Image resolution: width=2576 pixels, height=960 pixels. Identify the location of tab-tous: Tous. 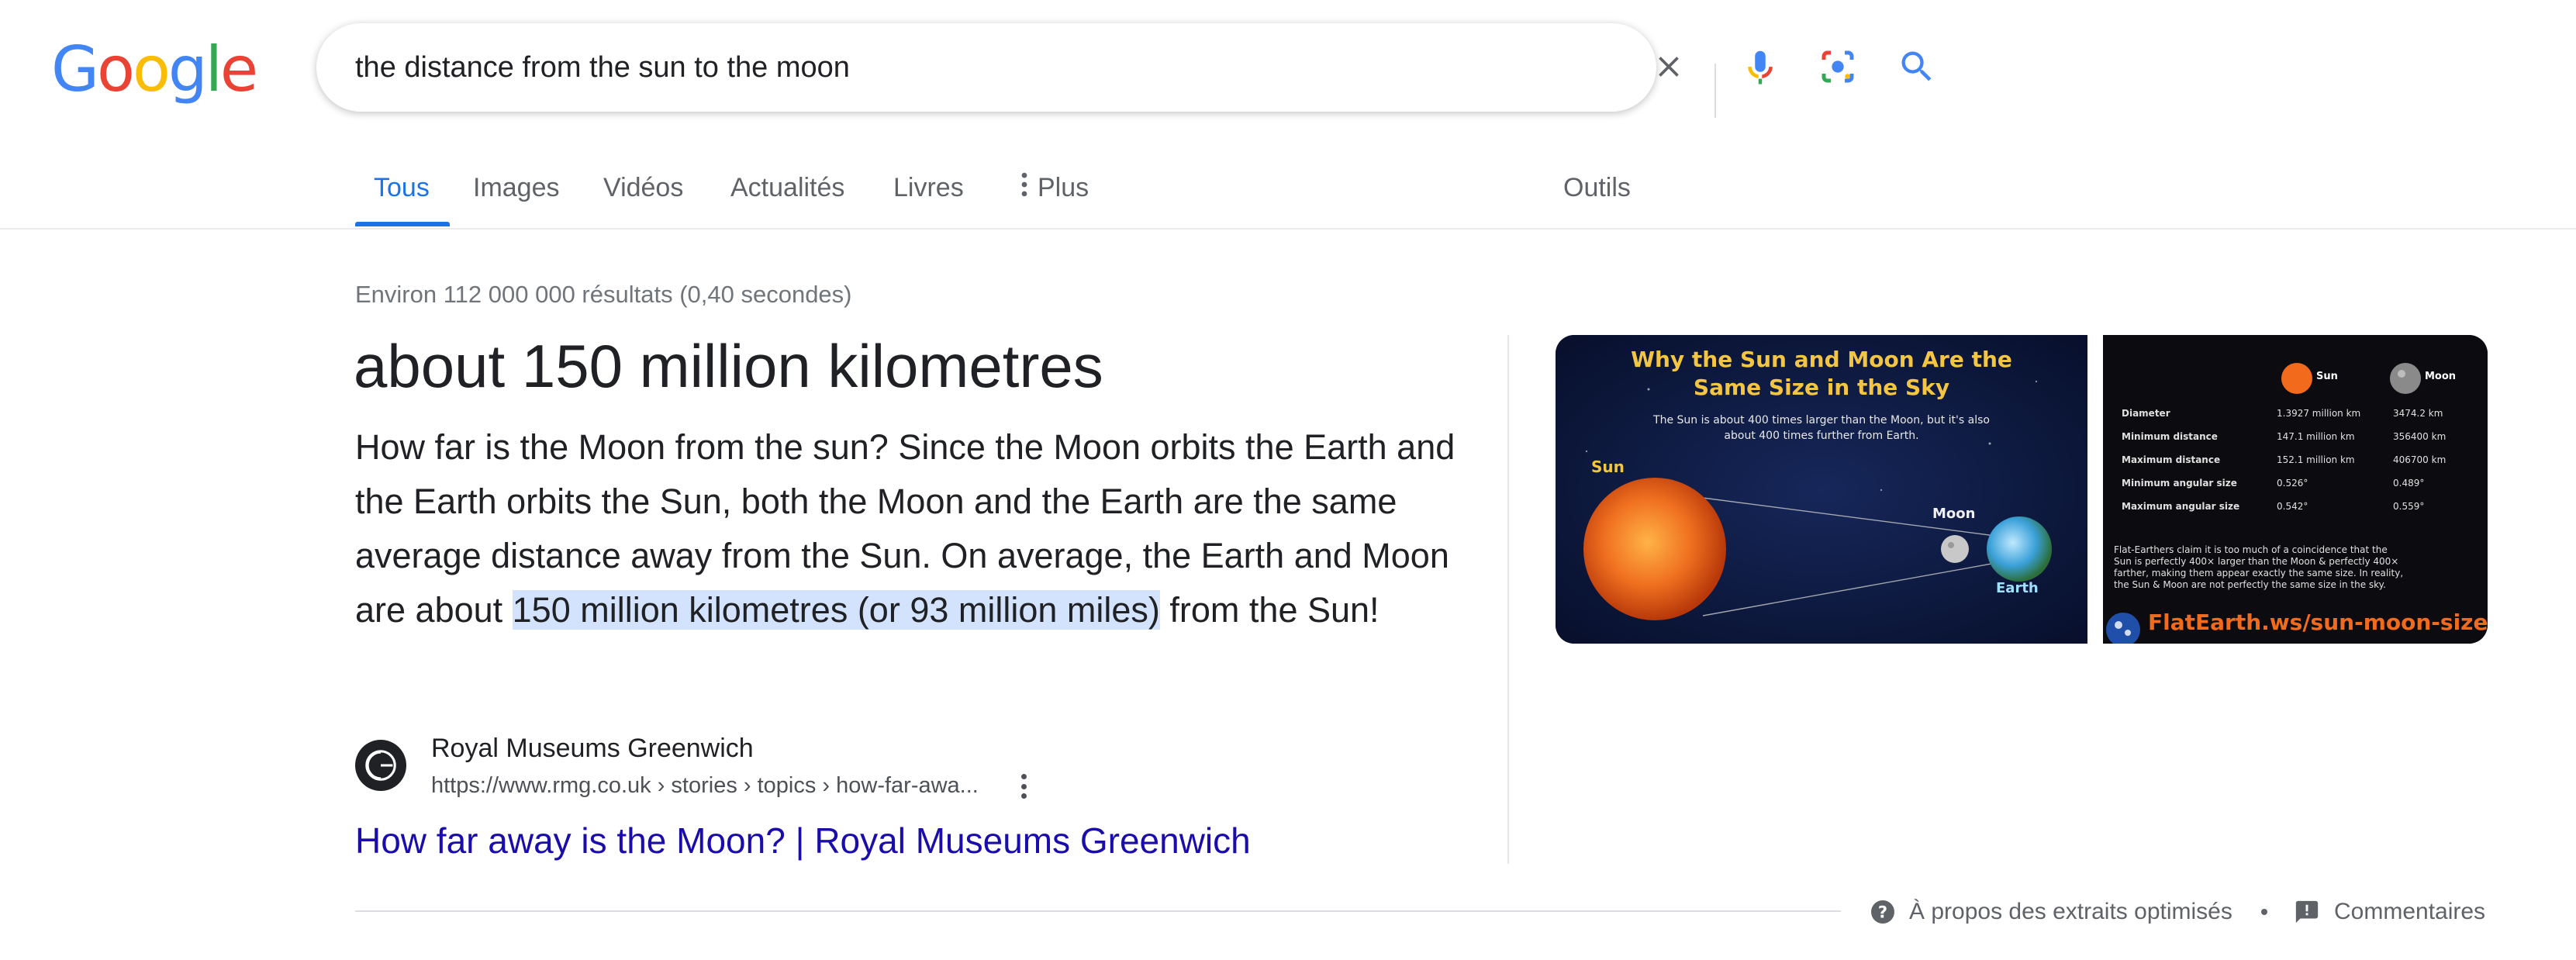
(402, 187).